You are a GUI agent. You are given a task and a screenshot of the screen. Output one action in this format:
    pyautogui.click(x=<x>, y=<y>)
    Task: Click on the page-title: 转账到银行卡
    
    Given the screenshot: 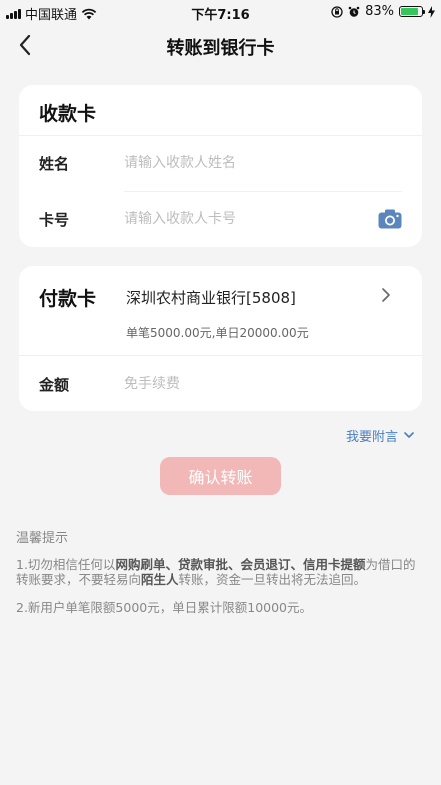 What is the action you would take?
    pyautogui.click(x=220, y=48)
    